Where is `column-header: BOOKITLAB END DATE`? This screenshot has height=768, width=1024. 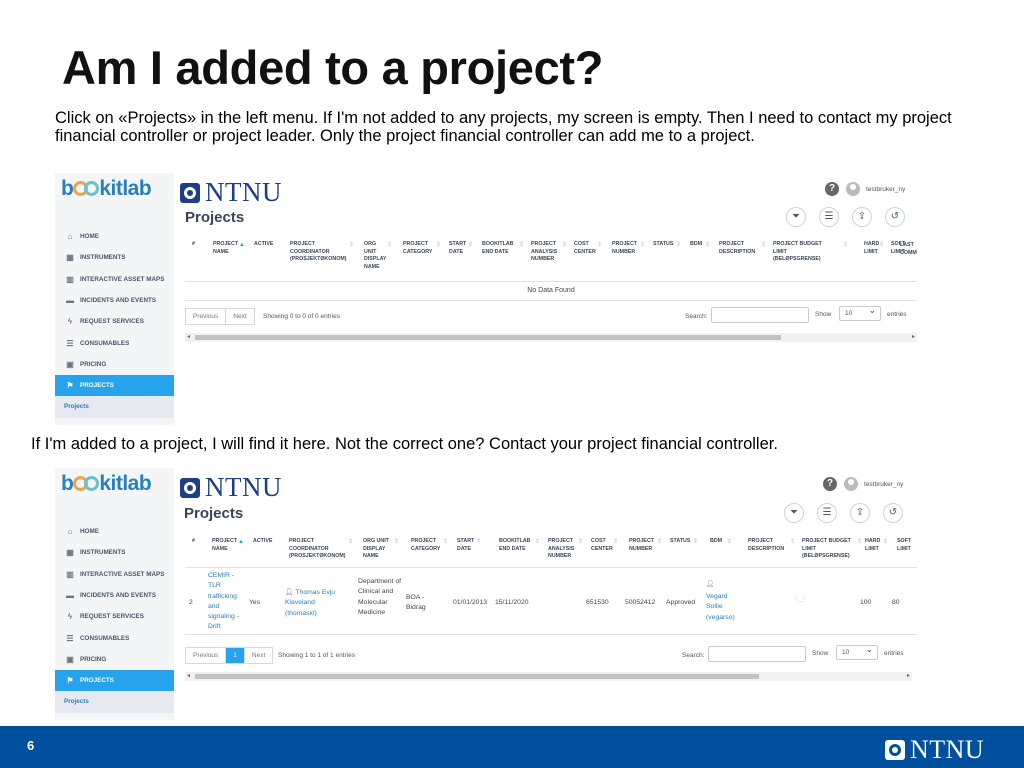
column-header: BOOKITLAB END DATE is located at coordinates (517, 545).